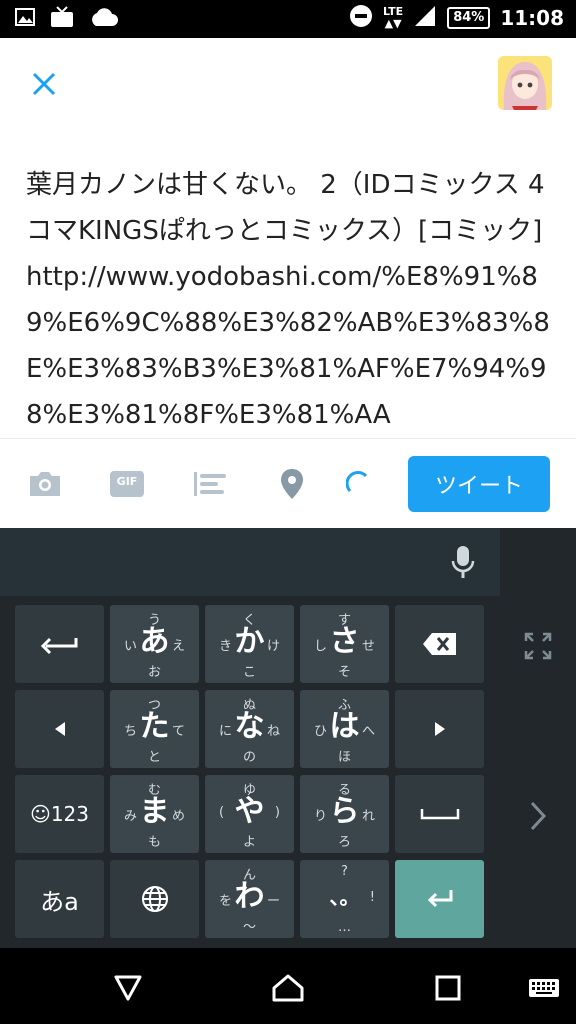  Describe the element at coordinates (469, 18) in the screenshot. I see `battery-indicator: 84%` at that location.